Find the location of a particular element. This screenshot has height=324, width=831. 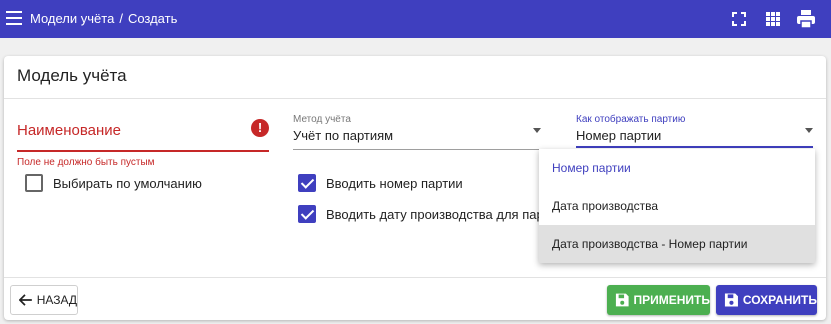

print-icon is located at coordinates (806, 19).